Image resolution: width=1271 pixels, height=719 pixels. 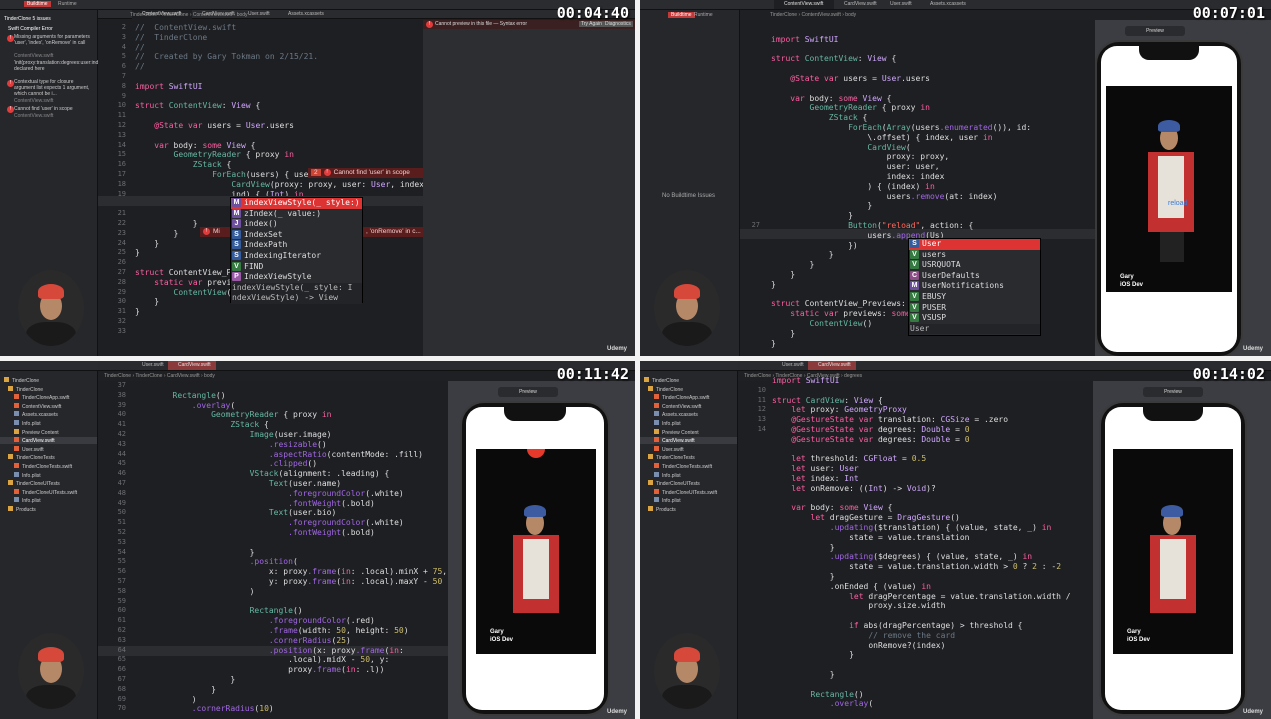 What do you see at coordinates (37, 4) in the screenshot?
I see `scheme-buildtime: Buildtime` at bounding box center [37, 4].